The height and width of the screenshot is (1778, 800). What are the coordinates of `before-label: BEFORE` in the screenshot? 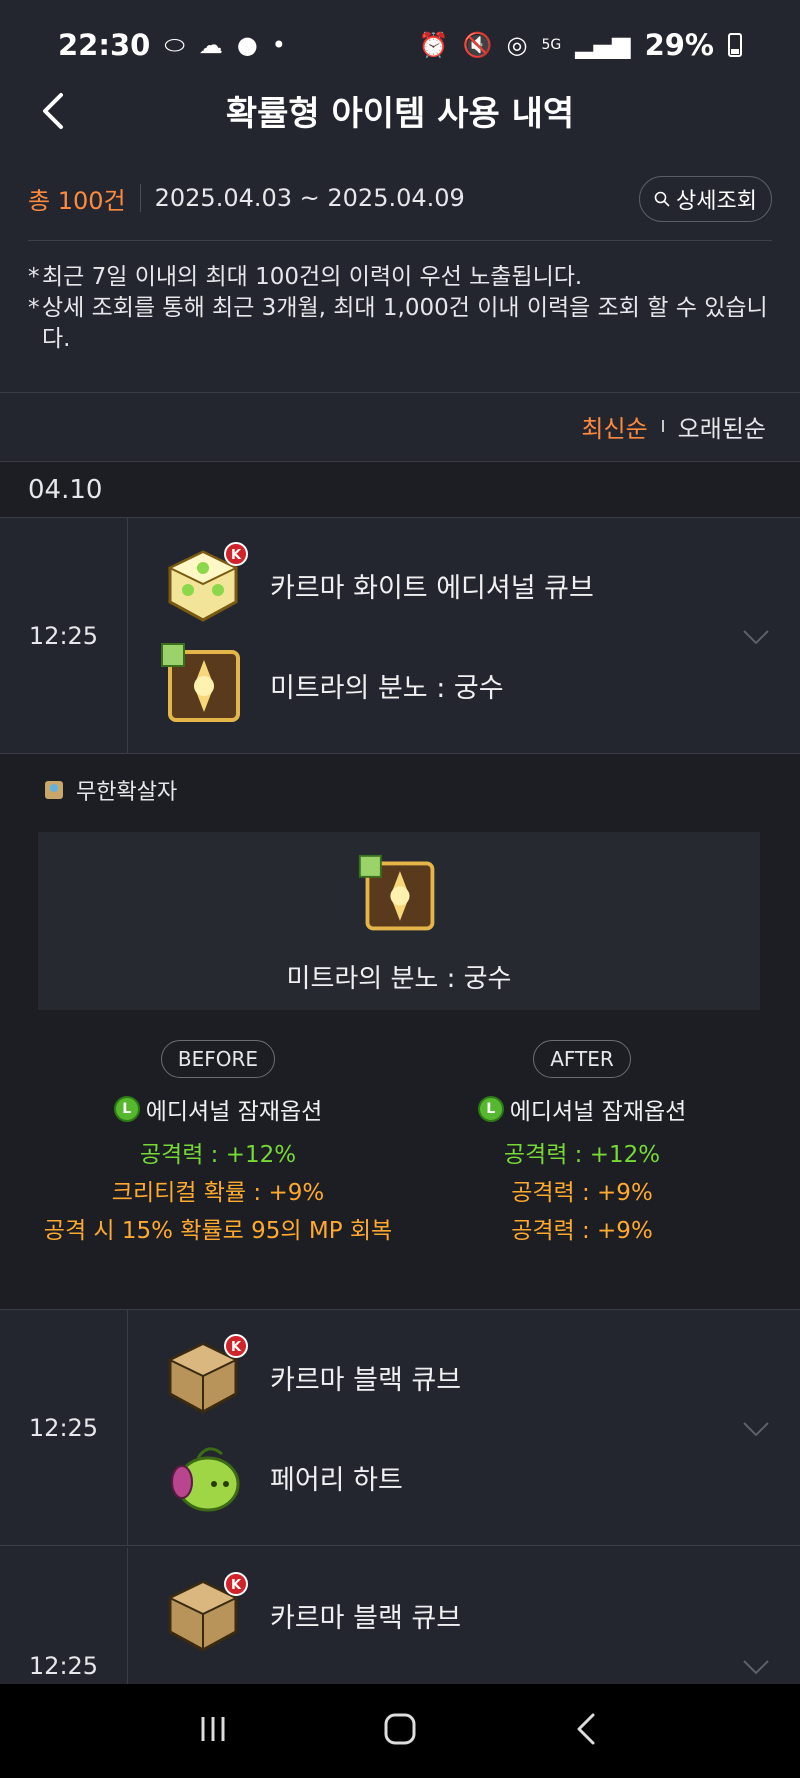 It's located at (218, 1059).